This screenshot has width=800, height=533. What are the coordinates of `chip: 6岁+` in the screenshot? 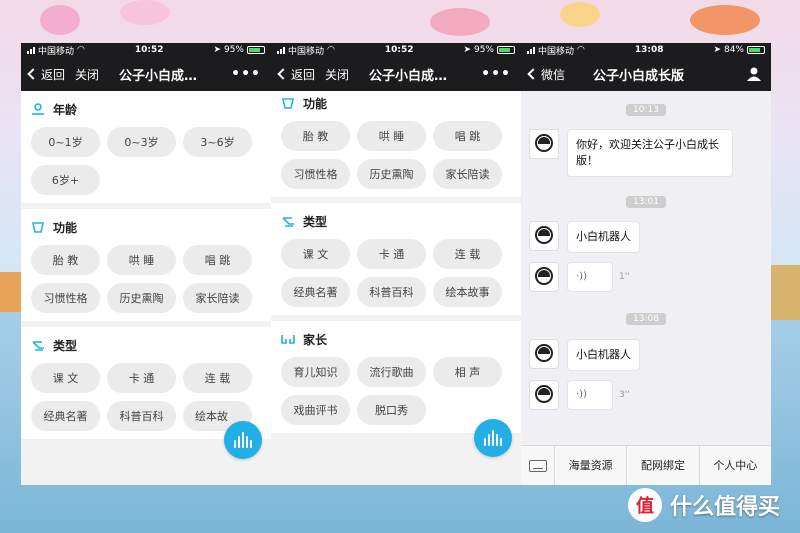 It's located at (65, 180).